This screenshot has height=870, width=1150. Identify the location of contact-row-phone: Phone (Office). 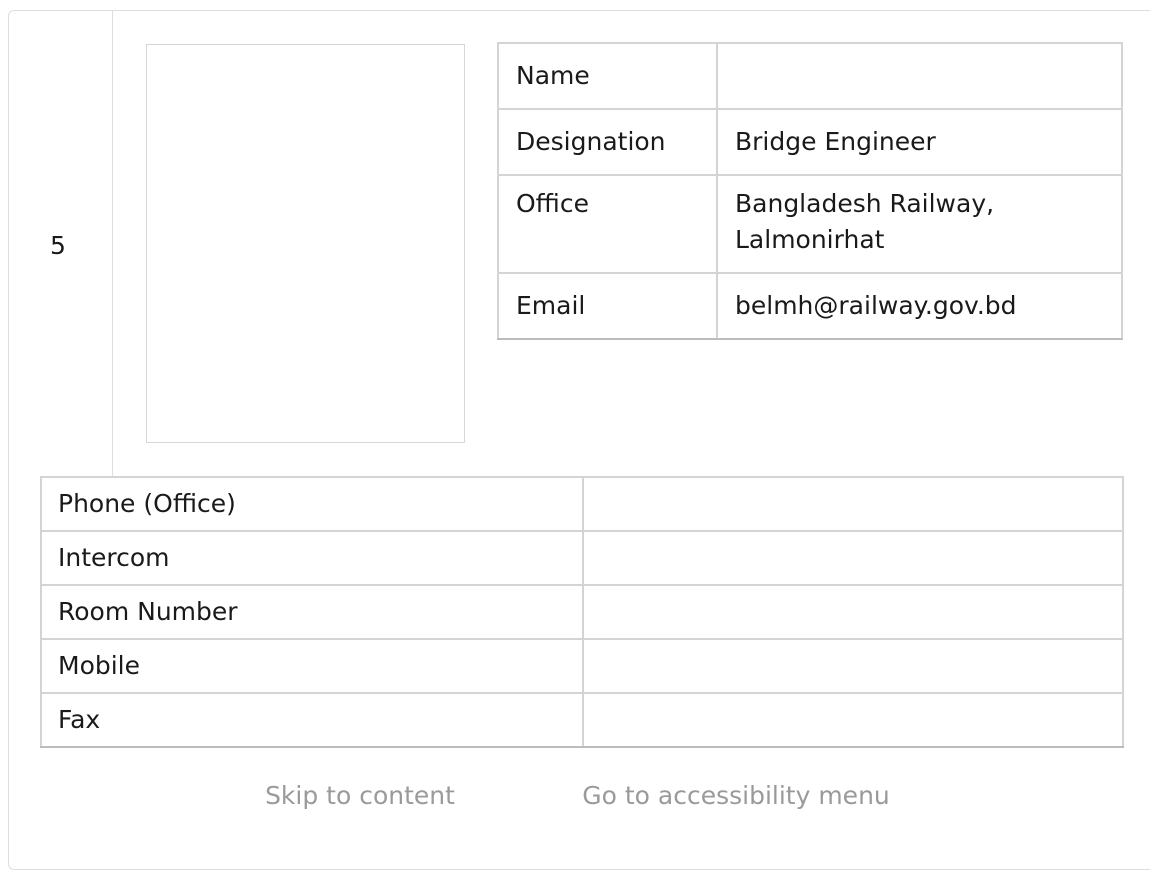
(582, 504).